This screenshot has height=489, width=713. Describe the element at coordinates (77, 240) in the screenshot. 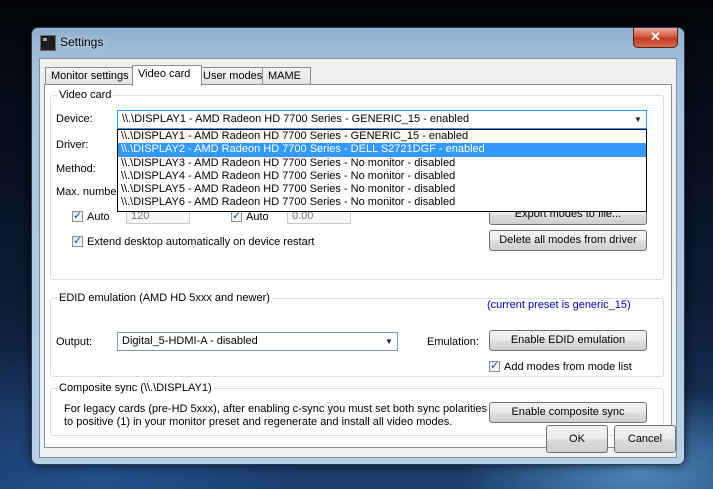

I see `extend-desktop-checkbox` at that location.